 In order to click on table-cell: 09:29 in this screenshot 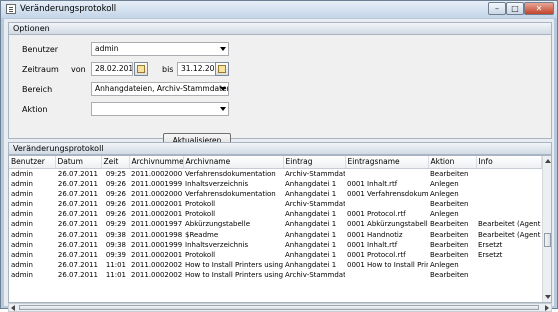, I will do `click(115, 224)`.